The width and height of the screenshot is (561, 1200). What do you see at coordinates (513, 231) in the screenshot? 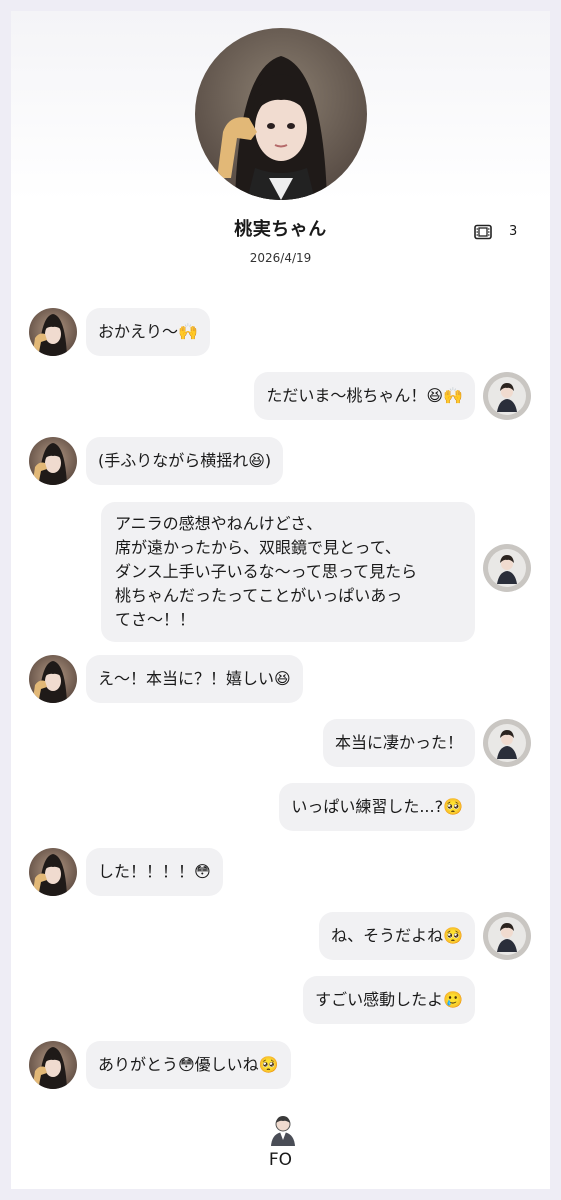
I see `film-count: 3` at bounding box center [513, 231].